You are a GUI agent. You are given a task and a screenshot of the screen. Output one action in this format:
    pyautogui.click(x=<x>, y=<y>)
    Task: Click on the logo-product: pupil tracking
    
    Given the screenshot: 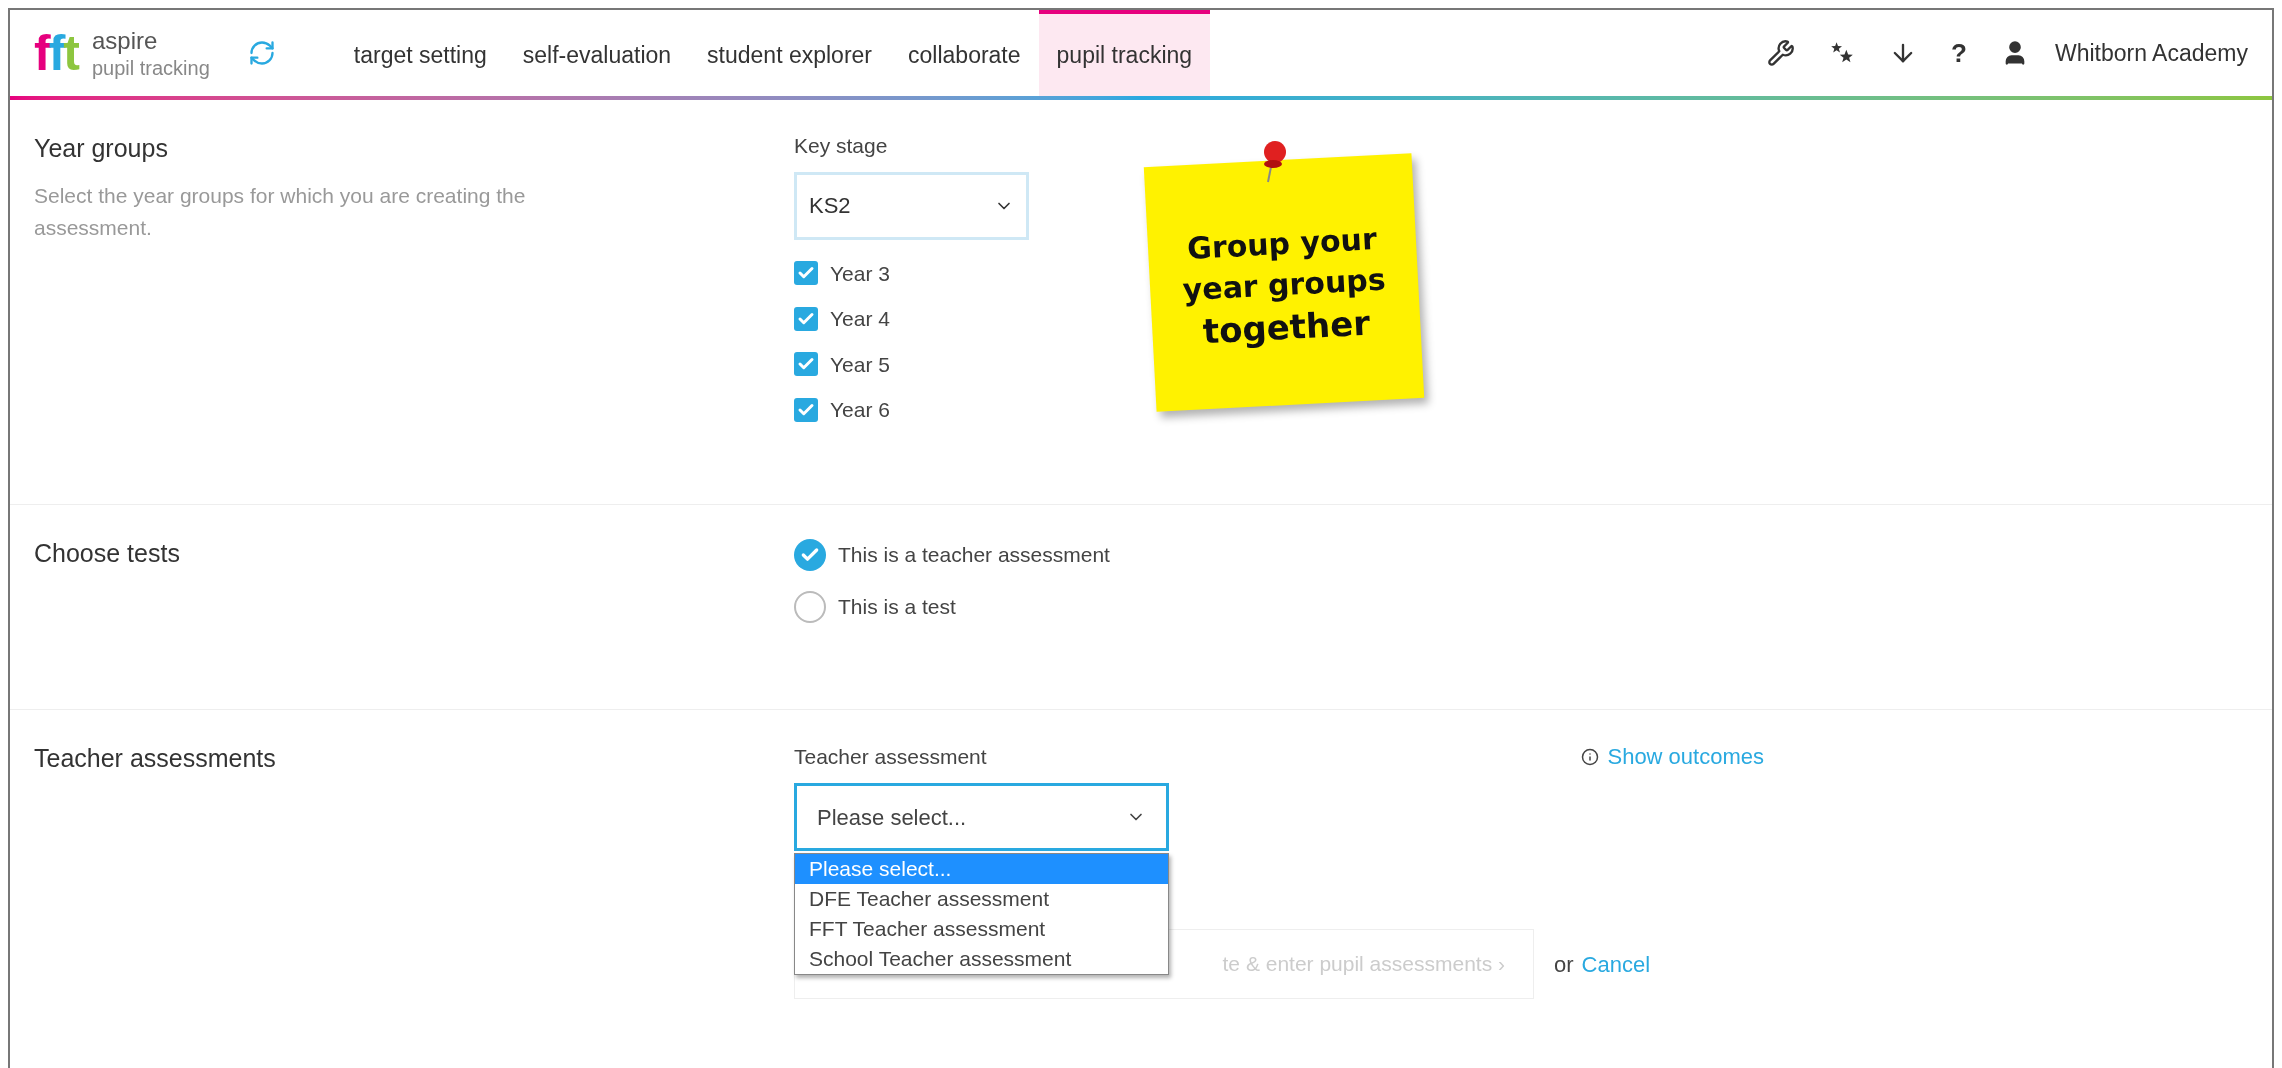 What is the action you would take?
    pyautogui.click(x=150, y=68)
    